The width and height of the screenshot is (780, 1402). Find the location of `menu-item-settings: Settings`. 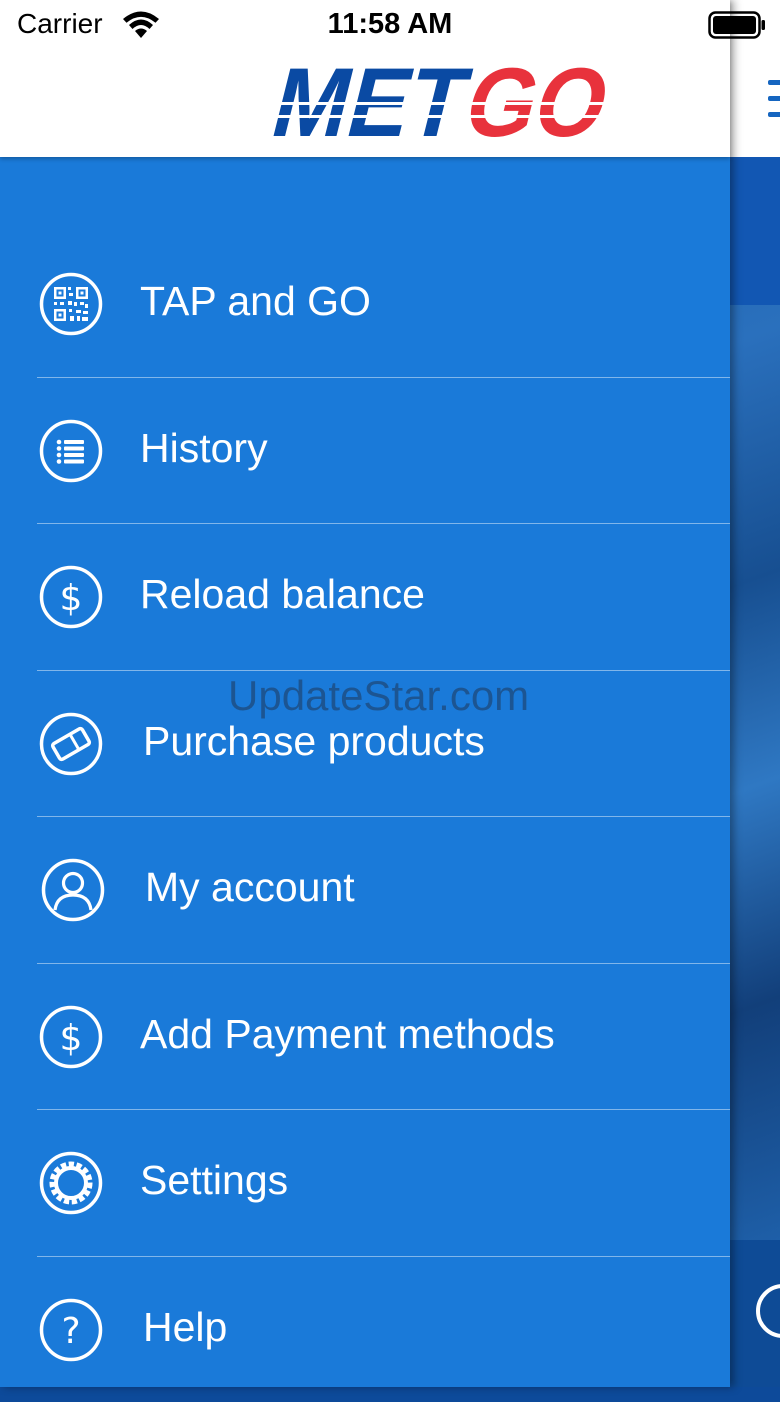

menu-item-settings: Settings is located at coordinates (365, 1182).